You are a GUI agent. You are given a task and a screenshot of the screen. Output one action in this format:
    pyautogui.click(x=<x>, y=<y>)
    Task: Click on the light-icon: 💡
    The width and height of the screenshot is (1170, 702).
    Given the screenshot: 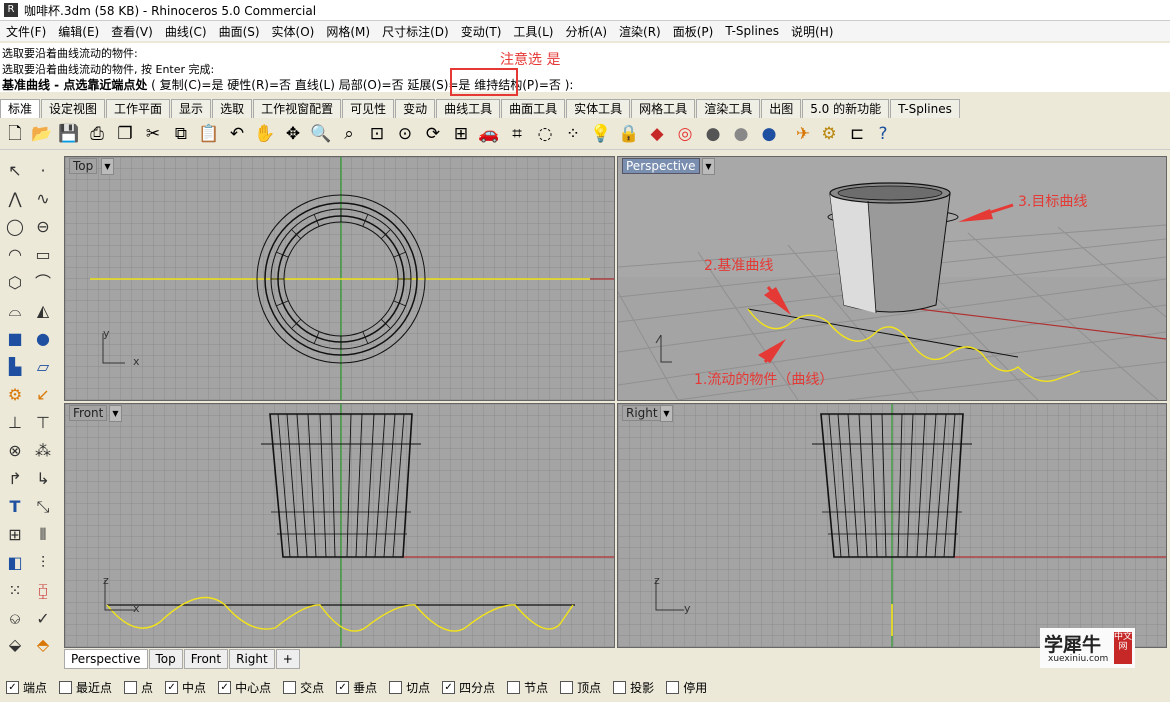 What is the action you would take?
    pyautogui.click(x=601, y=134)
    